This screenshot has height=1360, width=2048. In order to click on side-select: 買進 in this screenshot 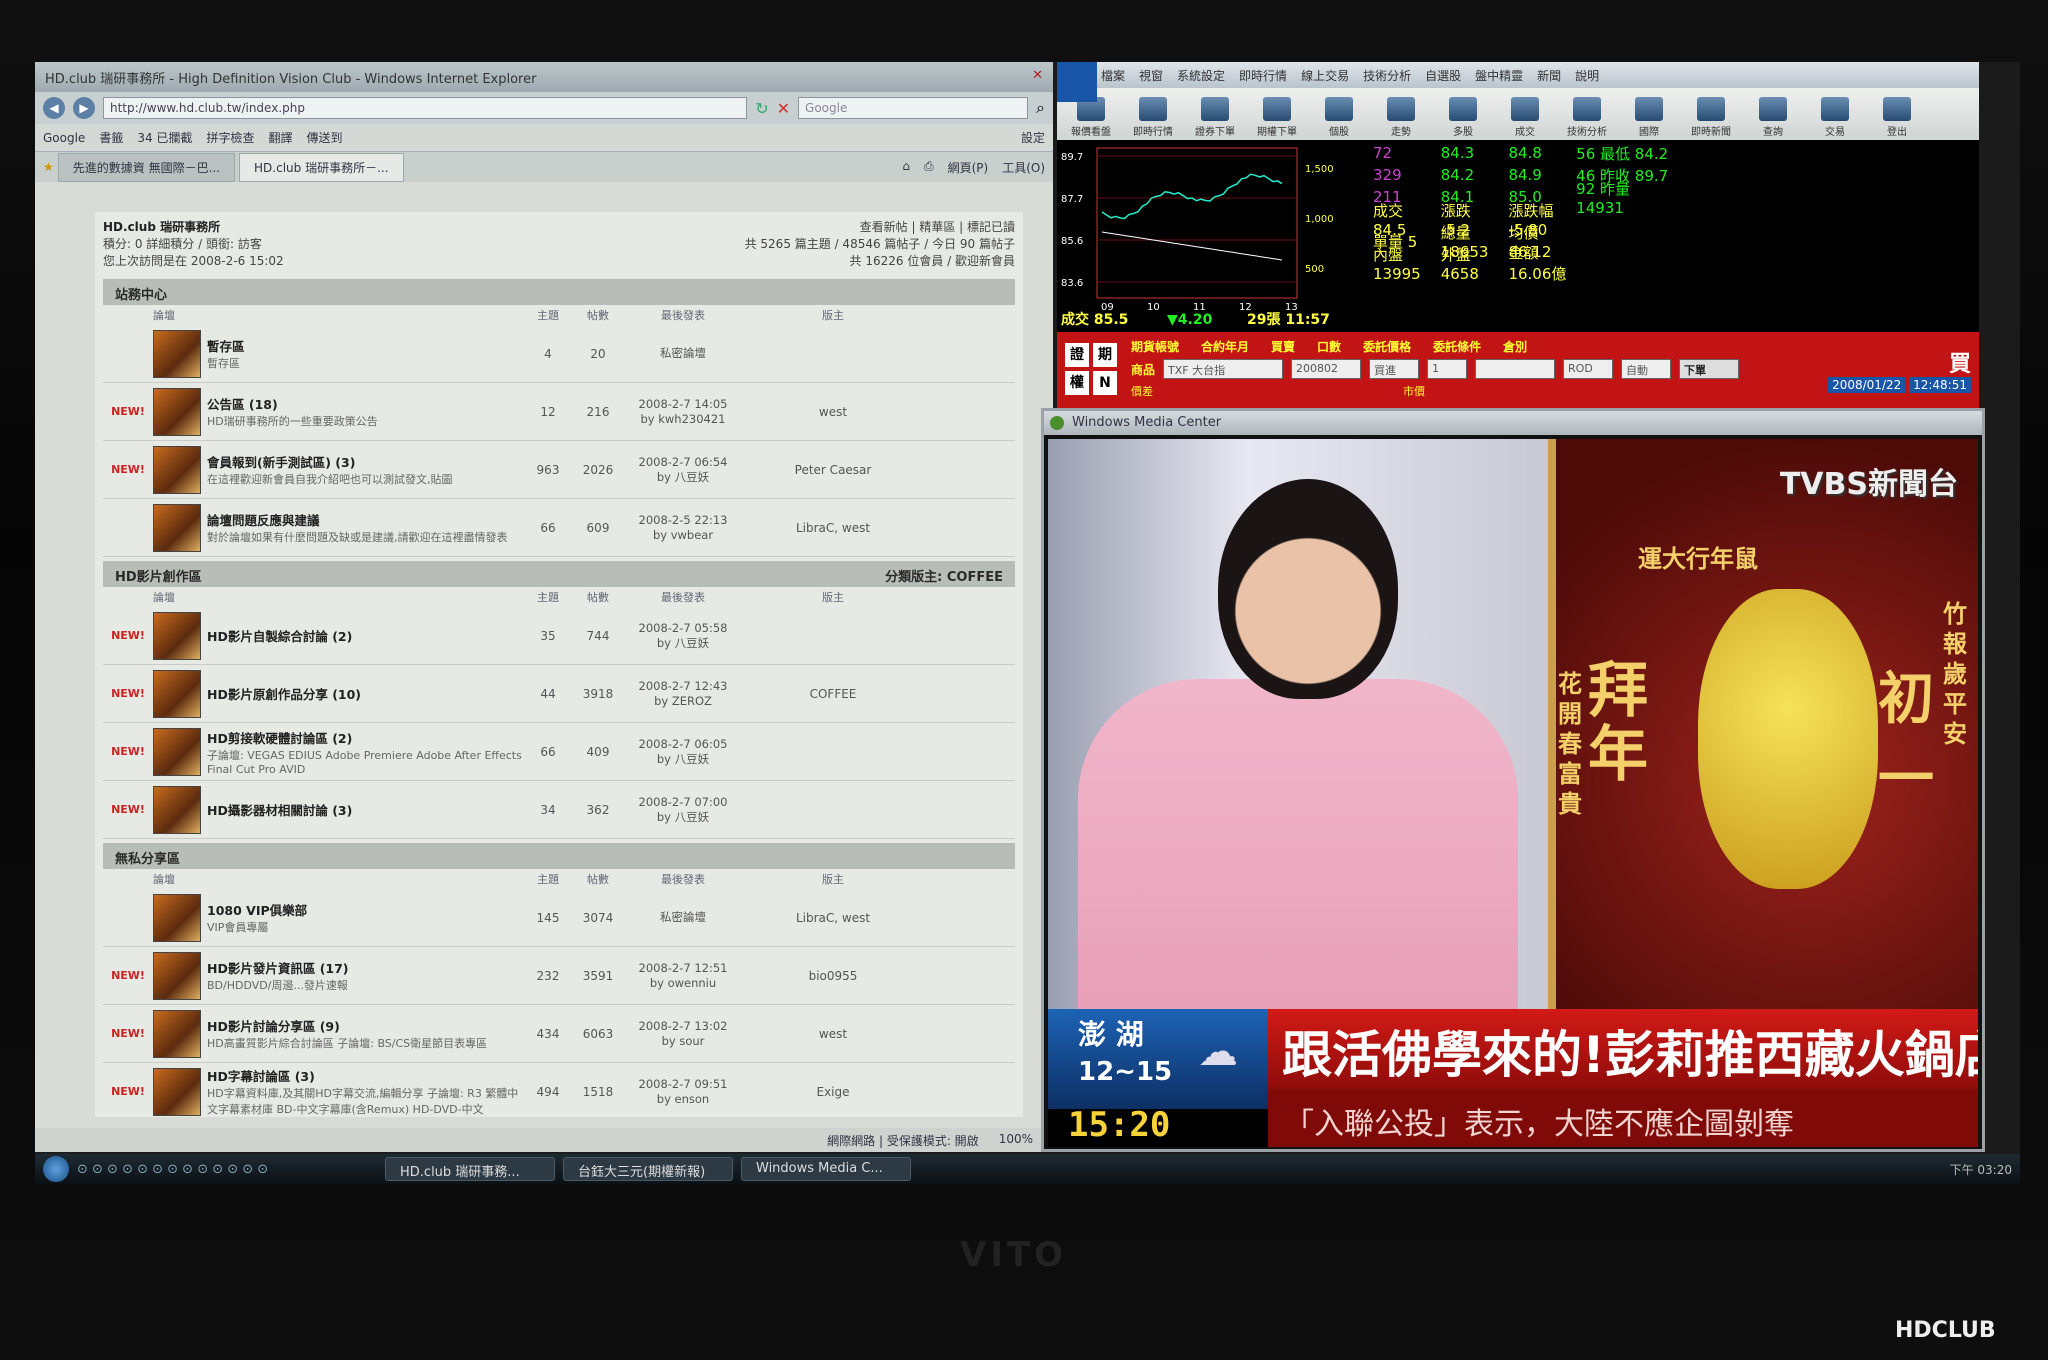, I will do `click(1394, 369)`.